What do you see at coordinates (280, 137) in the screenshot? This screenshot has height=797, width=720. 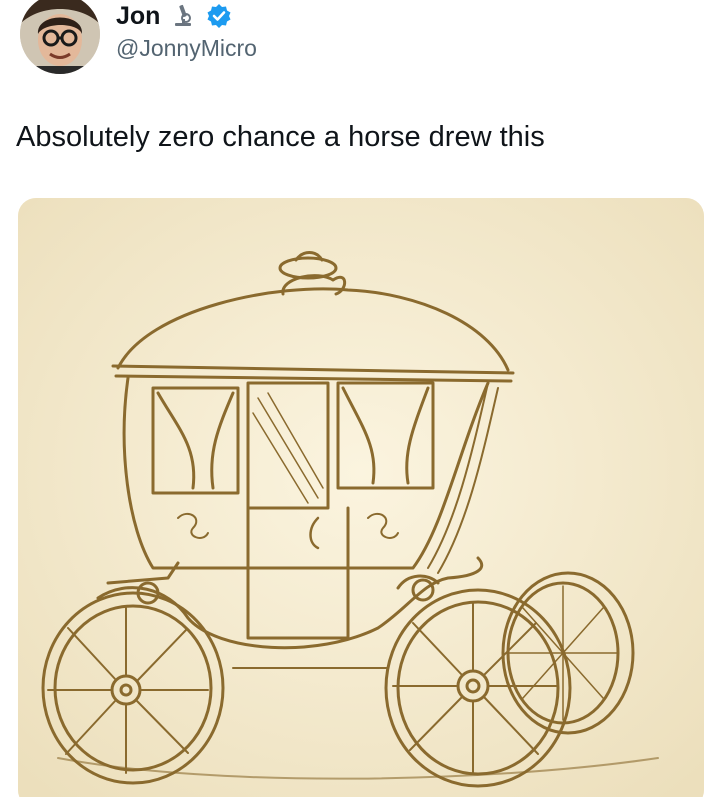 I see `tweet-text: Absolutely zero chance a horse drew this` at bounding box center [280, 137].